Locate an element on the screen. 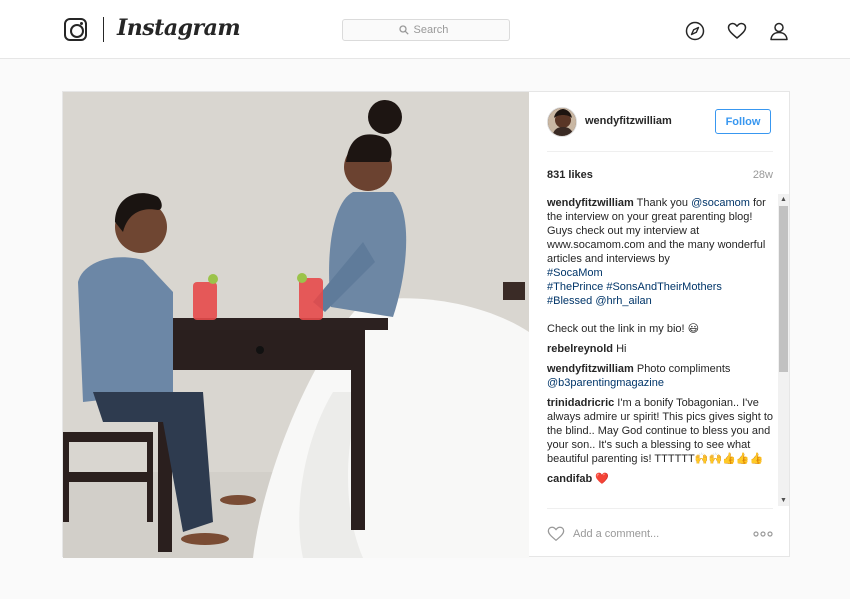  post-age: 28w is located at coordinates (763, 175).